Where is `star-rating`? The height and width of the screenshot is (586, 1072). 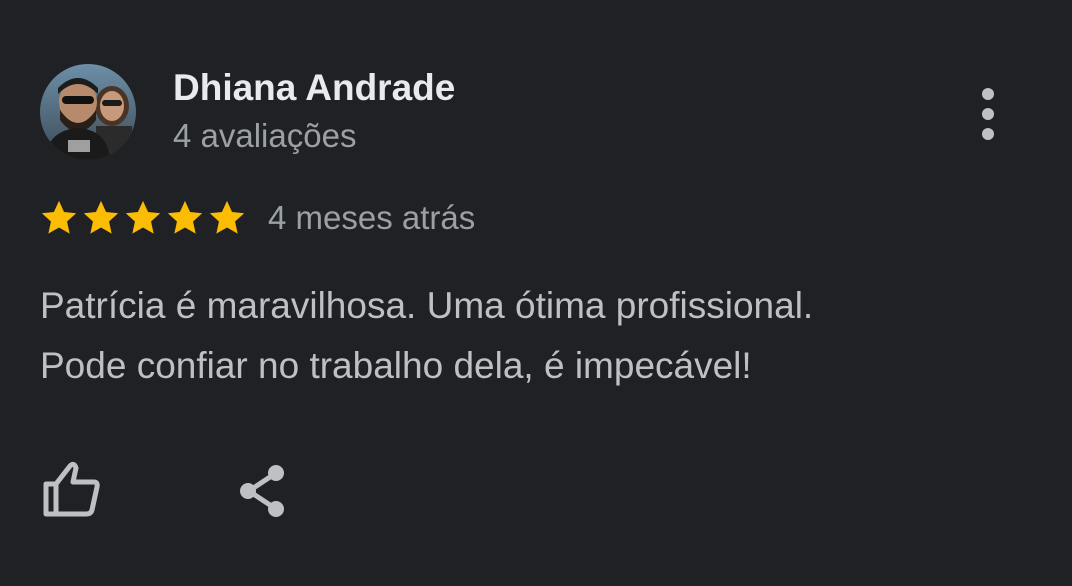 star-rating is located at coordinates (143, 218).